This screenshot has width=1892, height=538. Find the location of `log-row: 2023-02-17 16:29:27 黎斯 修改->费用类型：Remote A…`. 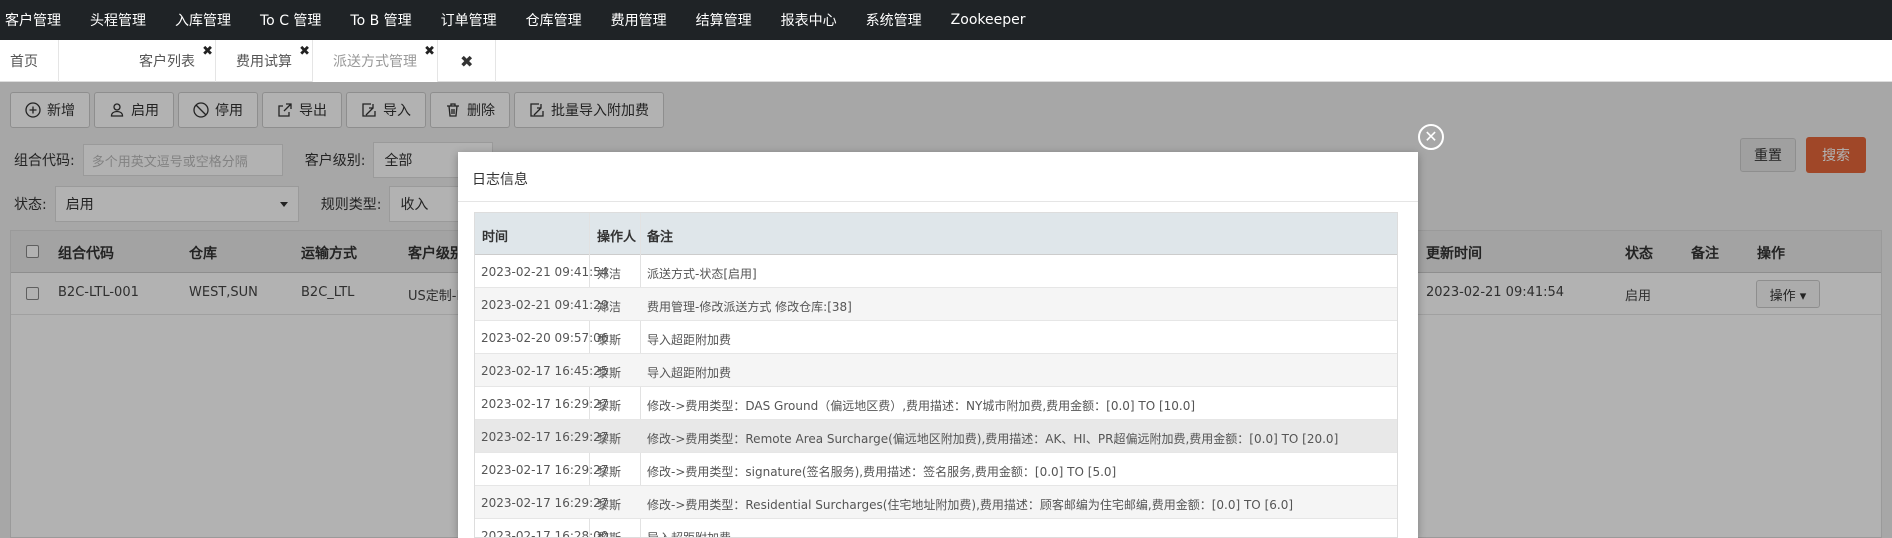

log-row: 2023-02-17 16:29:27 黎斯 修改->费用类型：Remote A… is located at coordinates (936, 436).